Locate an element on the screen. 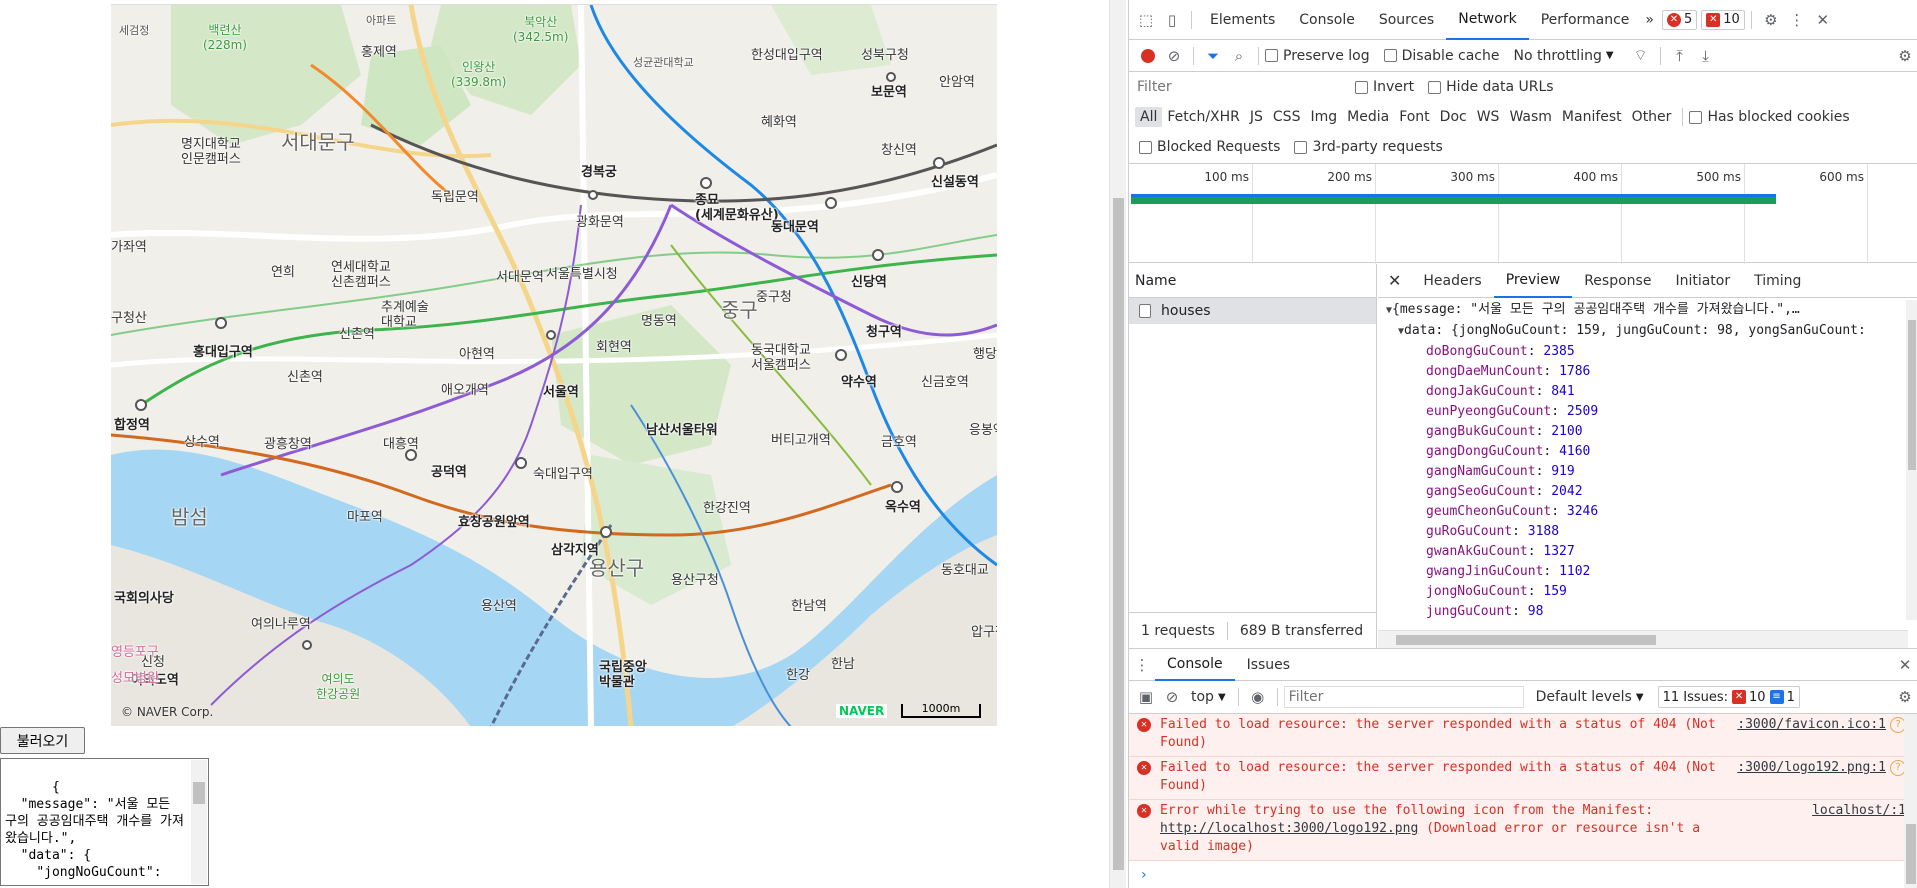 The height and width of the screenshot is (888, 1917). map-label: 아현역 is located at coordinates (477, 354).